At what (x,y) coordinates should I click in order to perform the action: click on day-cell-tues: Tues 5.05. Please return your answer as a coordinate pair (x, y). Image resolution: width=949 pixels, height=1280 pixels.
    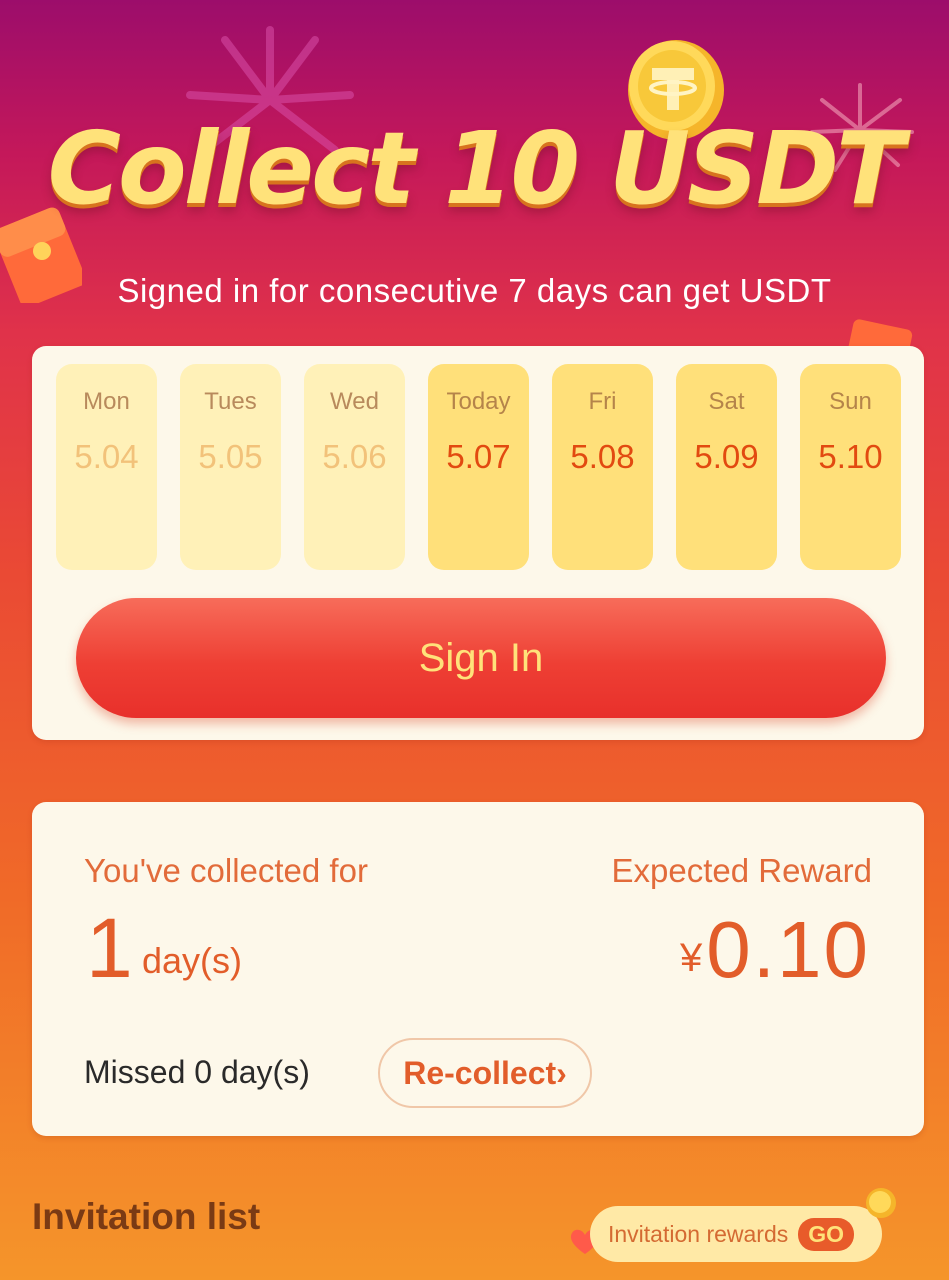
    Looking at the image, I should click on (230, 467).